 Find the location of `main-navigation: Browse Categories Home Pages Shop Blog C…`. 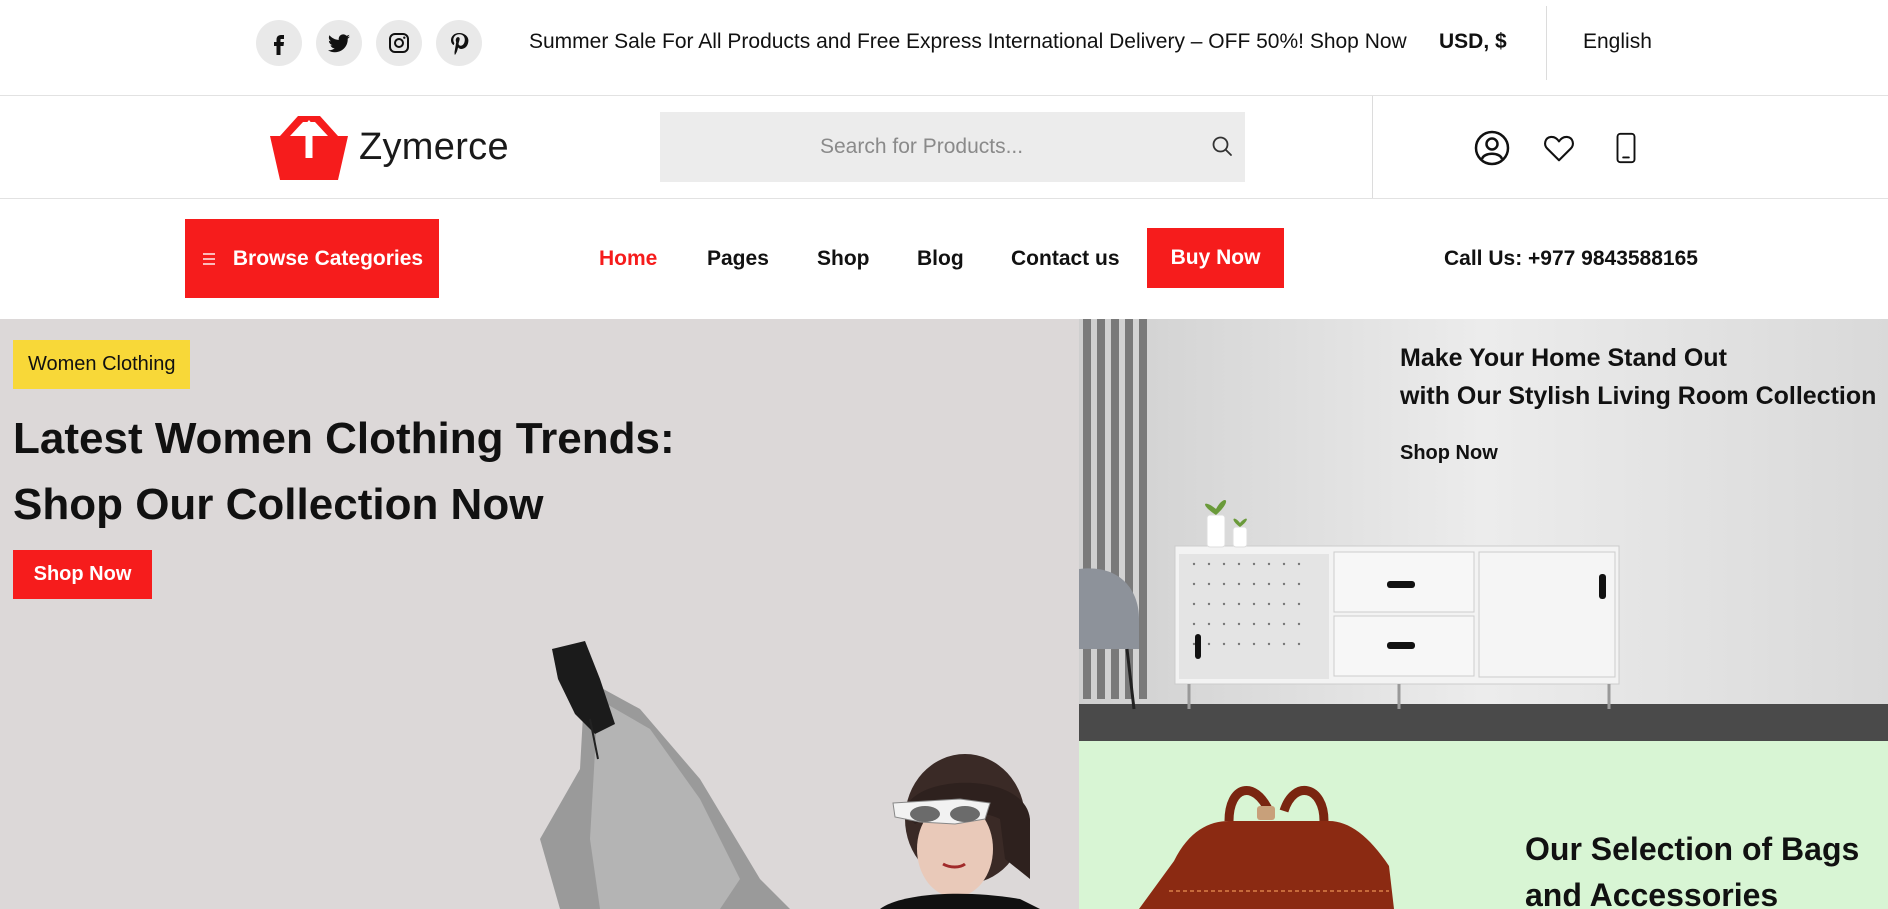

main-navigation: Browse Categories Home Pages Shop Blog C… is located at coordinates (944, 259).